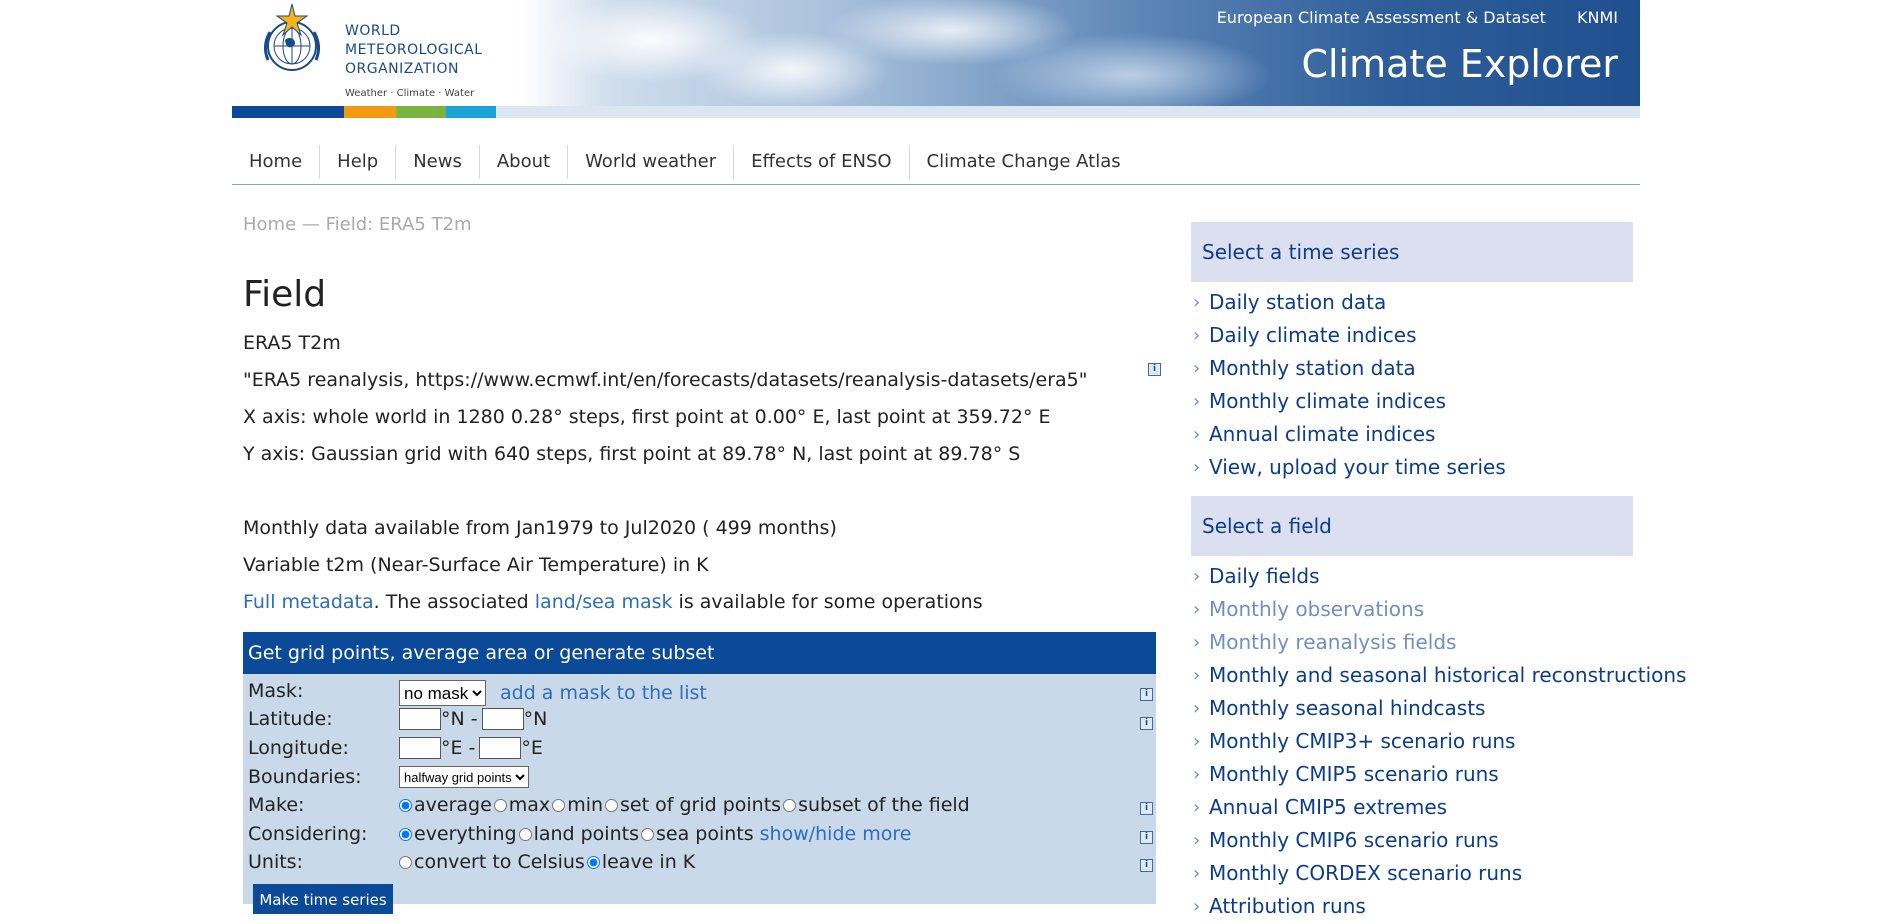 This screenshot has height=923, width=1885. What do you see at coordinates (405, 834) in the screenshot?
I see `consider-everything-radio` at bounding box center [405, 834].